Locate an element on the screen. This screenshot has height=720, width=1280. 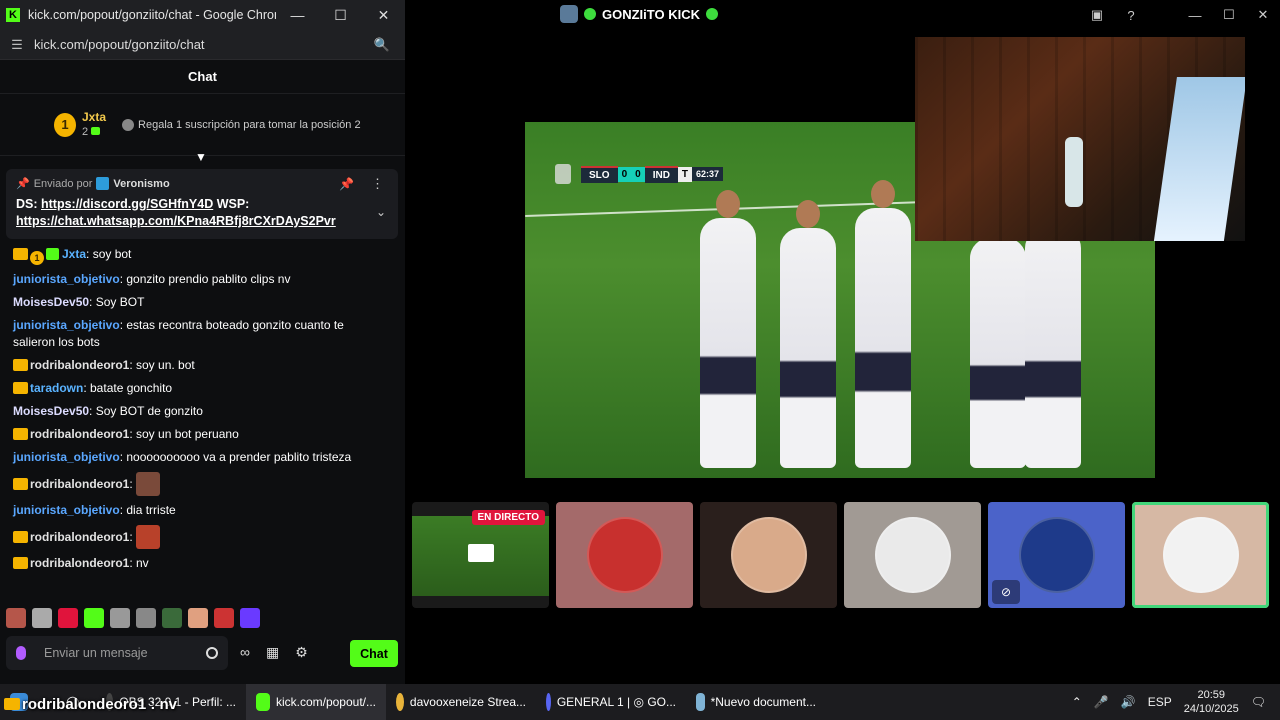
pin-icon: 📌 is located at coordinates (346, 184).